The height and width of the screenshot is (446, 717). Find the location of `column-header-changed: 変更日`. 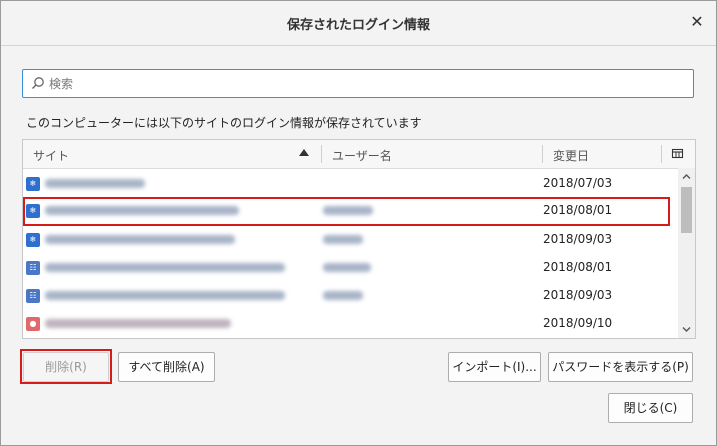

column-header-changed: 変更日 is located at coordinates (571, 155).